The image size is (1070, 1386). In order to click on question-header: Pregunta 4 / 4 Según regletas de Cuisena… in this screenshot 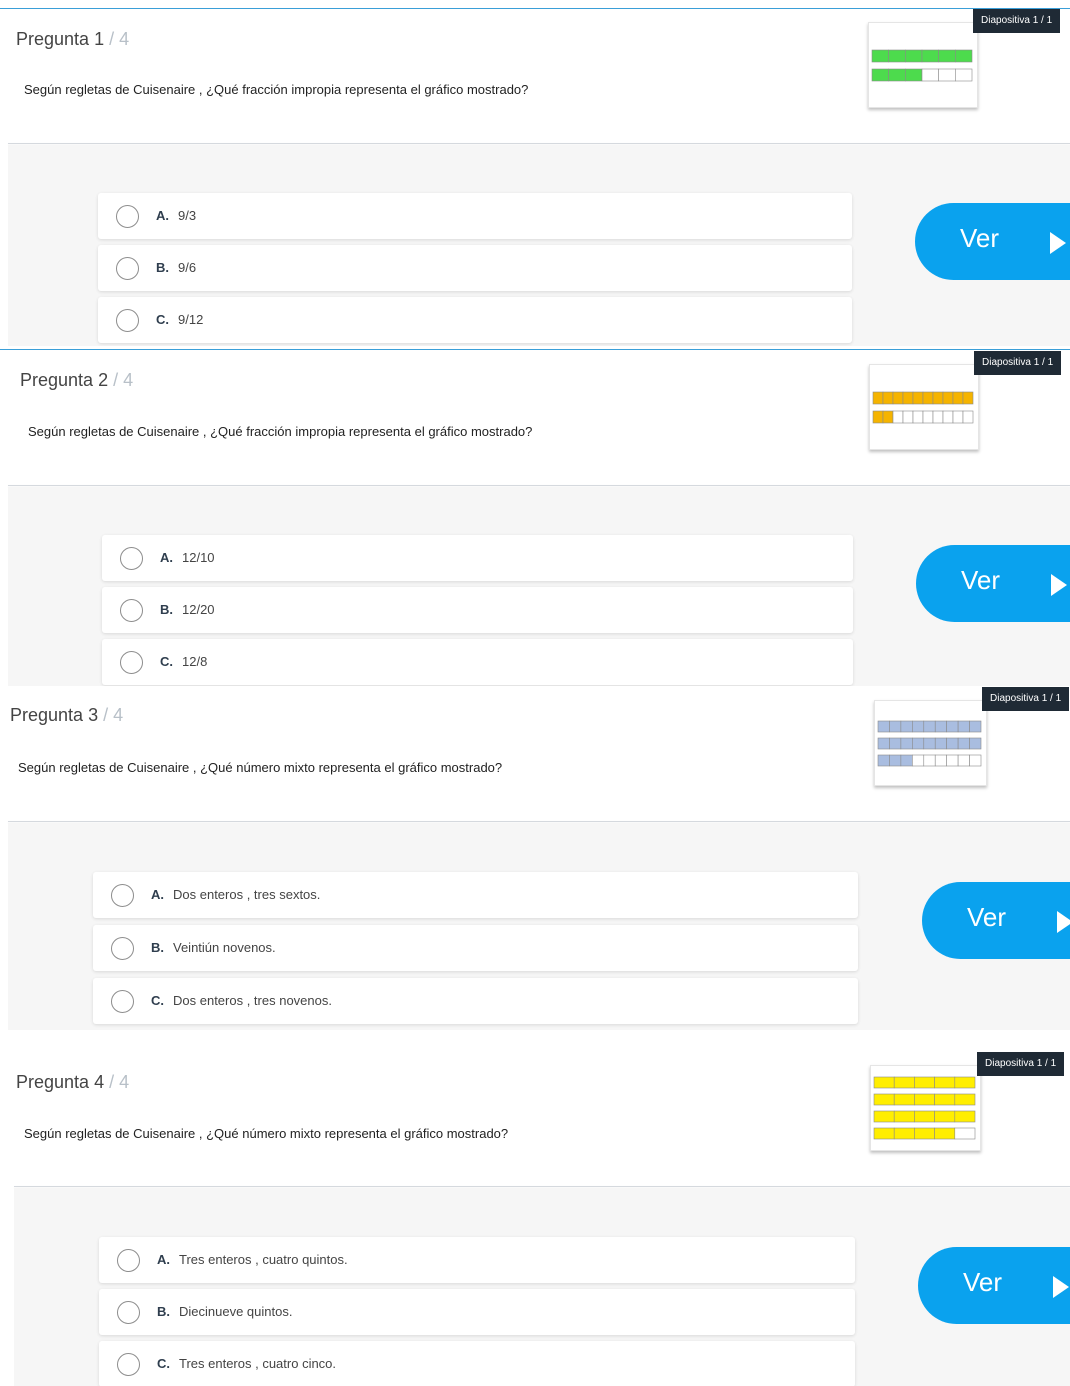, I will do `click(535, 1117)`.